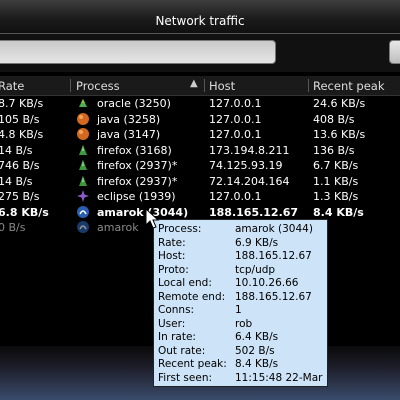 The image size is (400, 400). Describe the element at coordinates (336, 196) in the screenshot. I see `peak-cell: 1.3 KB/s` at that location.